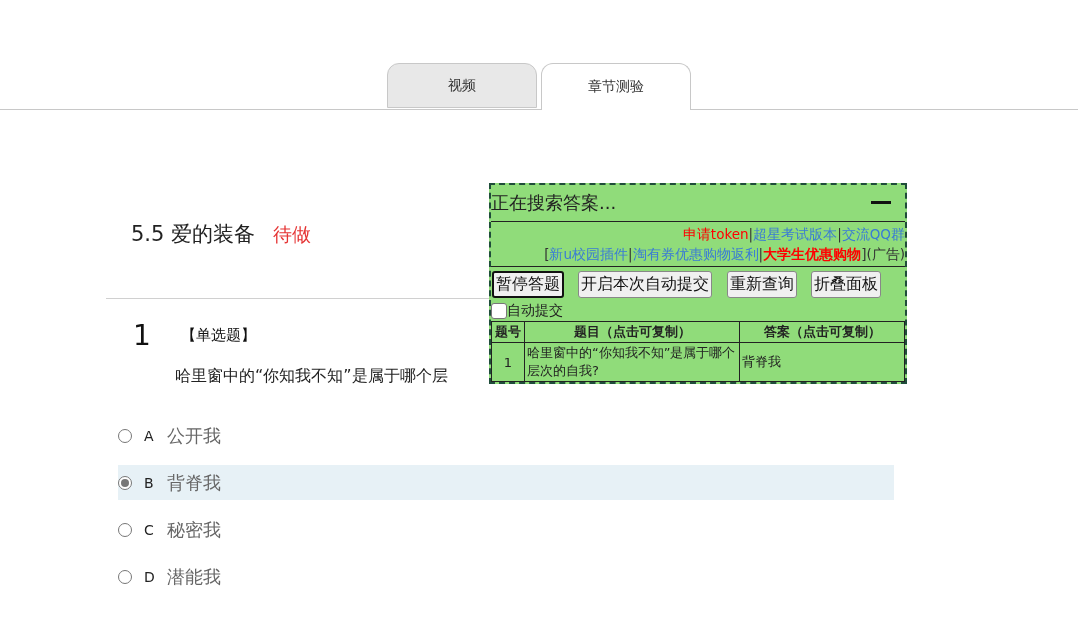  Describe the element at coordinates (194, 576) in the screenshot. I see `option-text: 潜能我` at that location.